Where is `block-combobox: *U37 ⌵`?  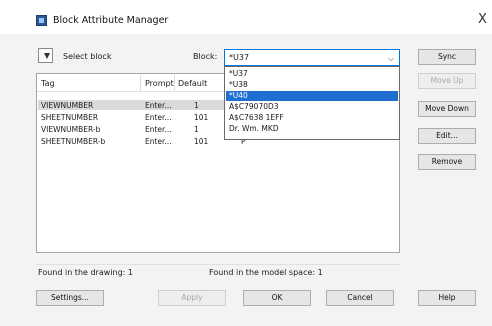
block-combobox: *U37 ⌵ is located at coordinates (312, 57).